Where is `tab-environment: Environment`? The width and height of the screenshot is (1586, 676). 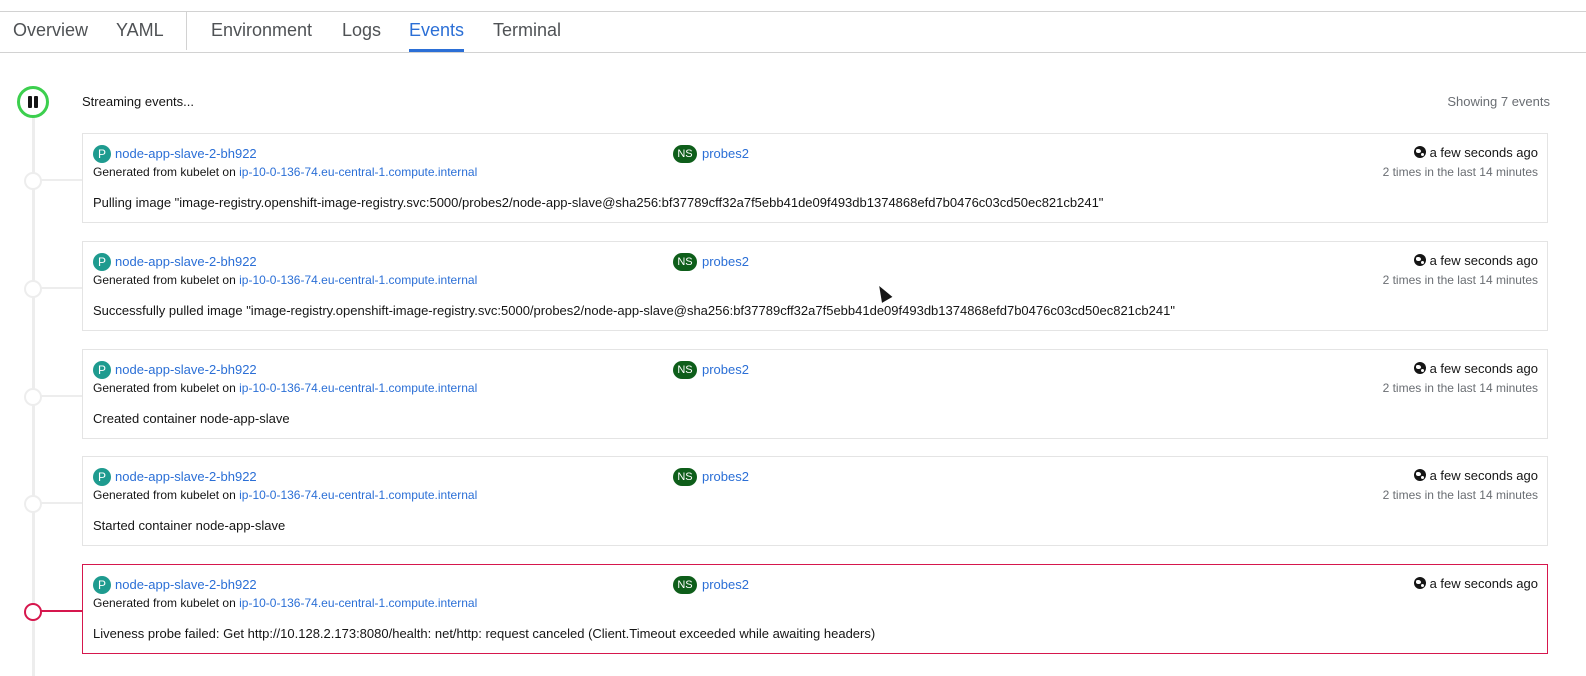
tab-environment: Environment is located at coordinates (261, 31).